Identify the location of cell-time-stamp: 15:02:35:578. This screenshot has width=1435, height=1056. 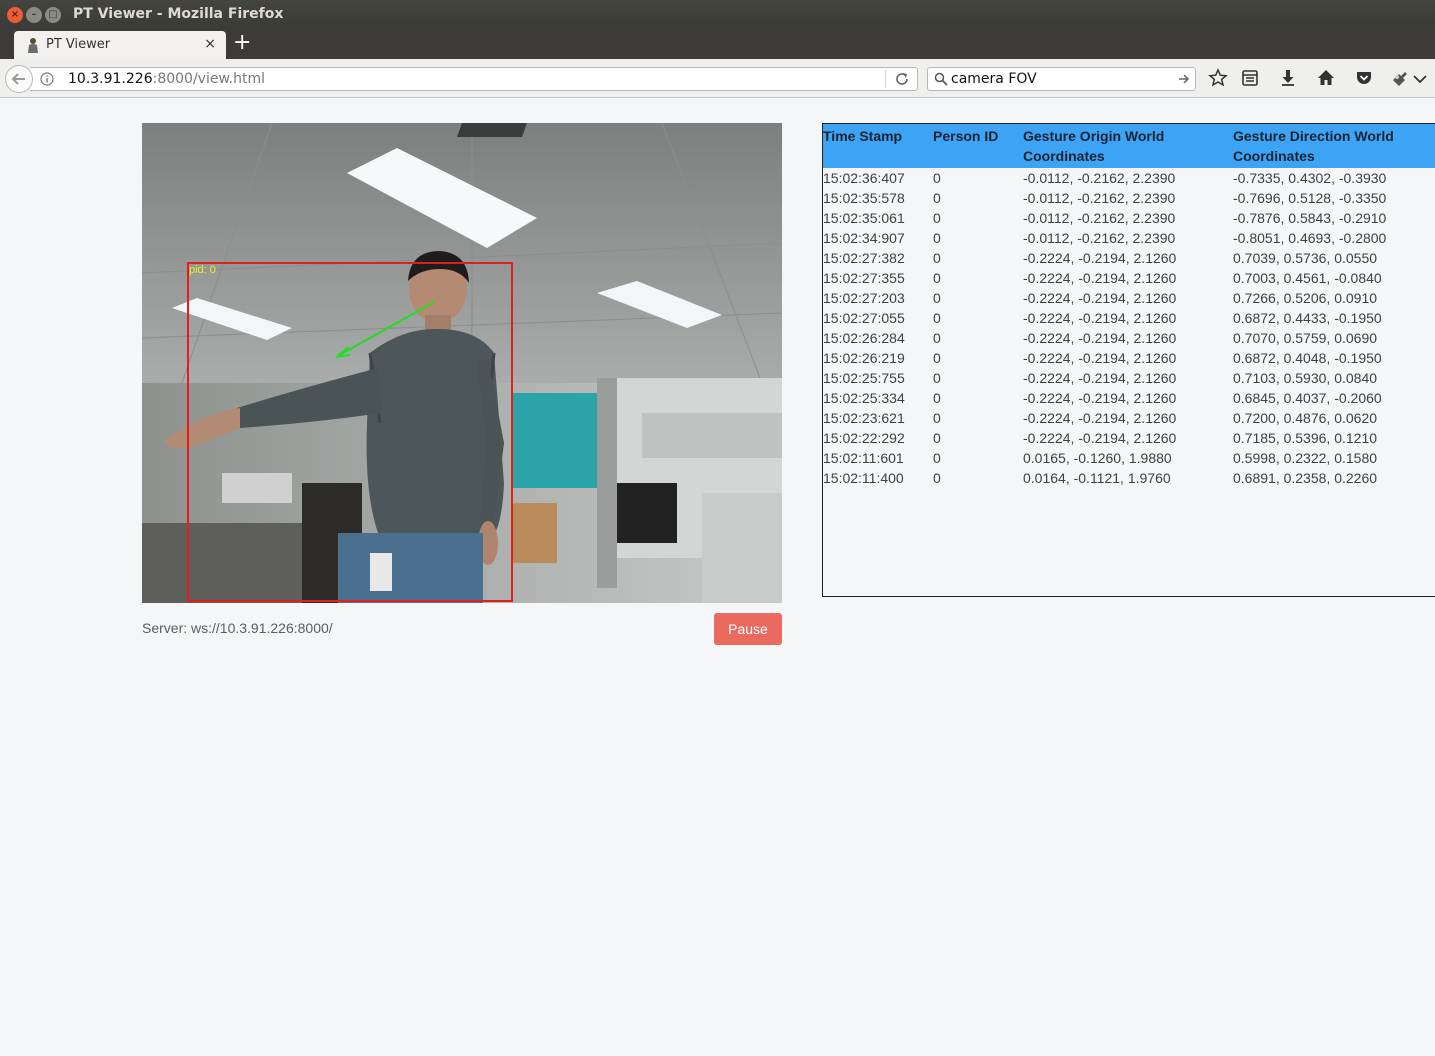
(864, 198).